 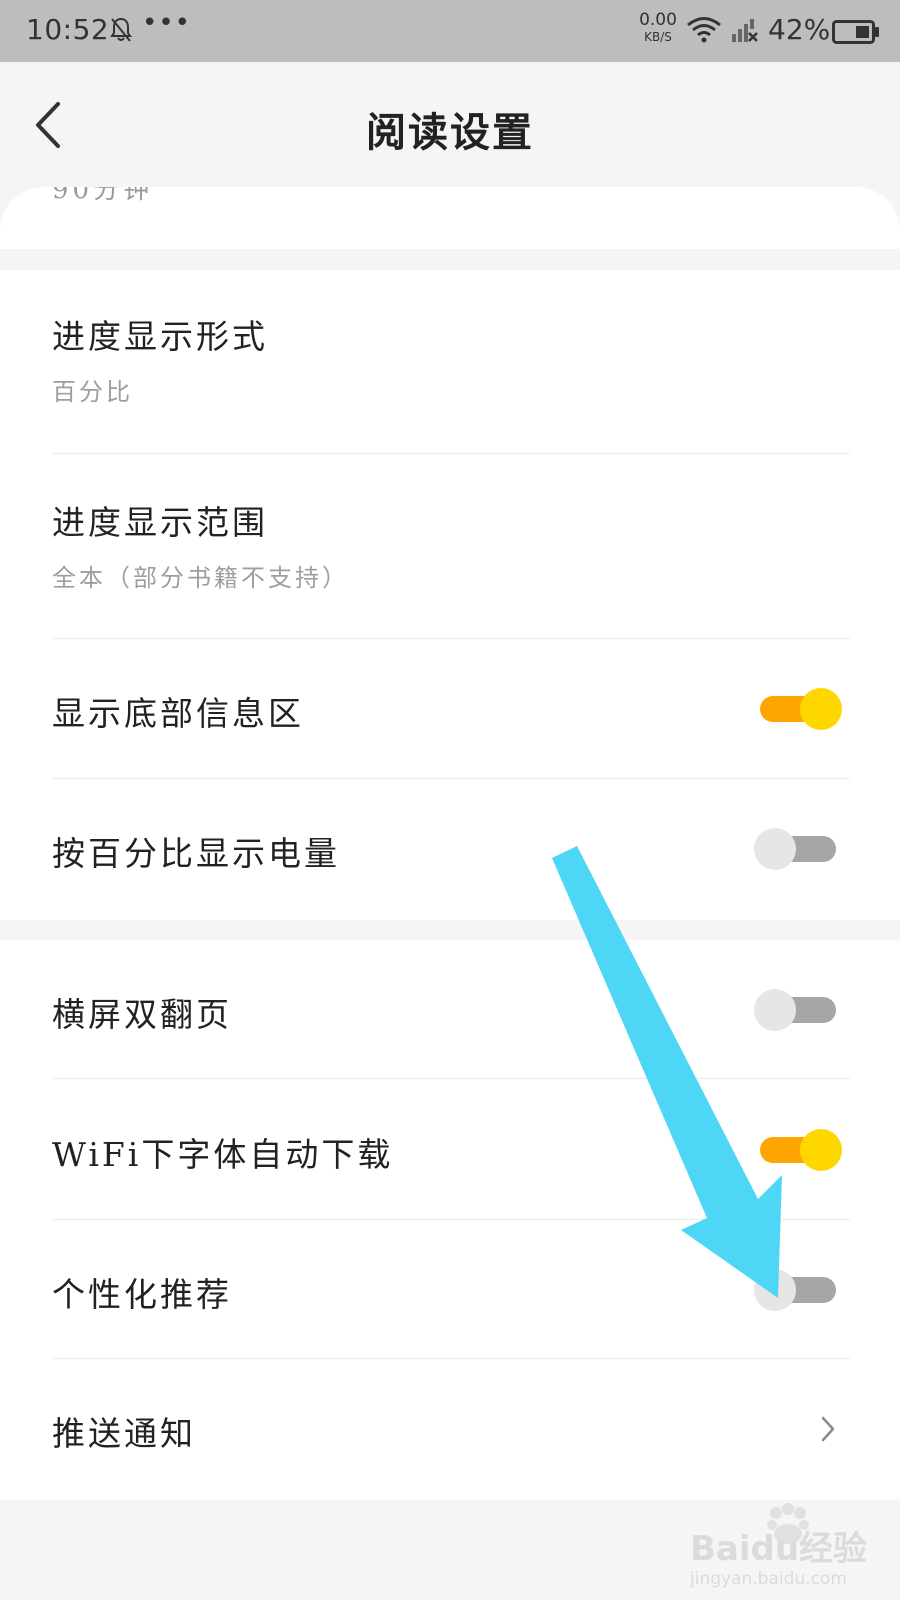 I want to click on setting-label: 进度显示范围, so click(x=160, y=522).